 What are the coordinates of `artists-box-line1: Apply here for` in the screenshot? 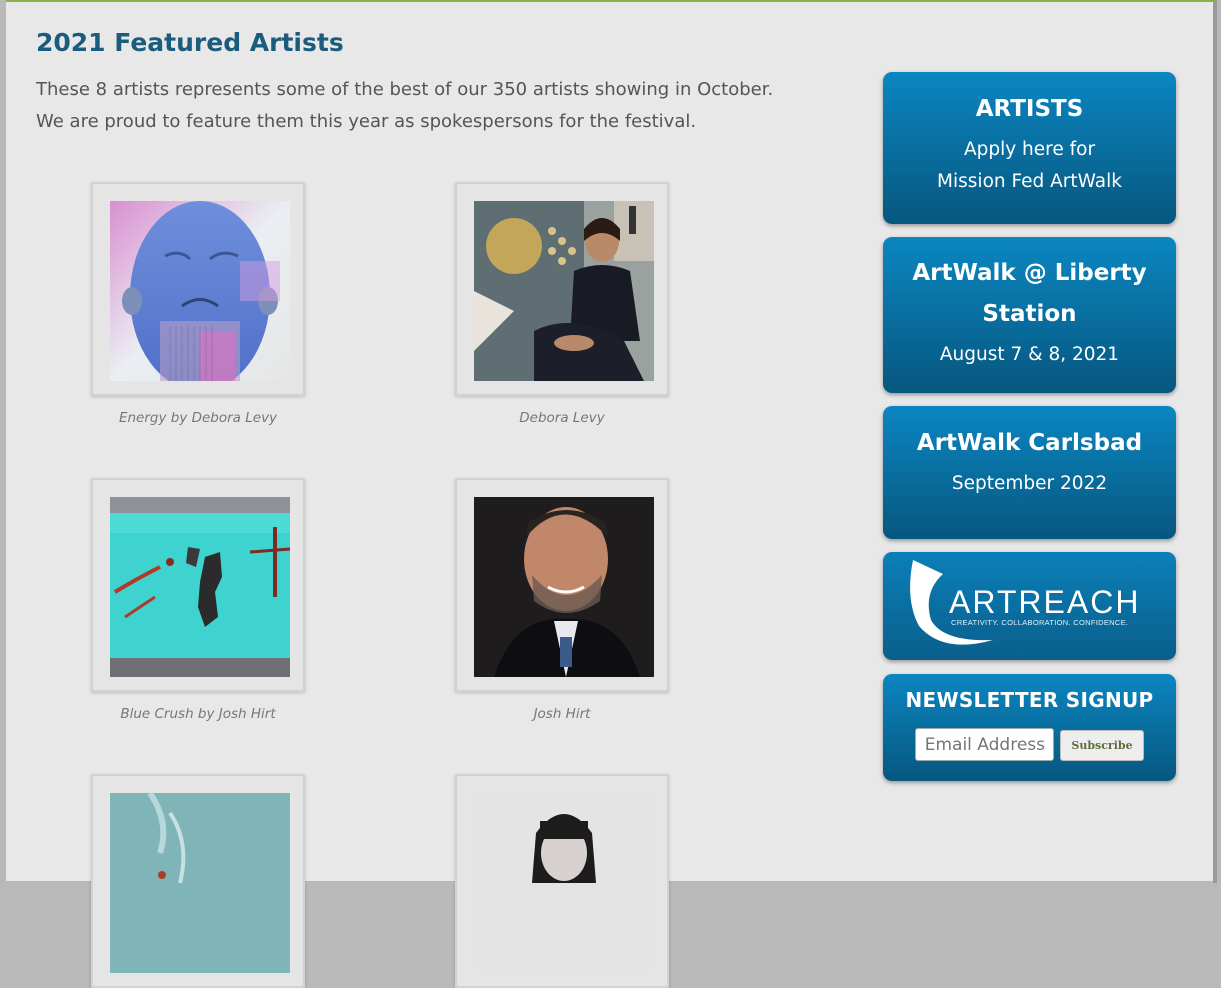 It's located at (1029, 149).